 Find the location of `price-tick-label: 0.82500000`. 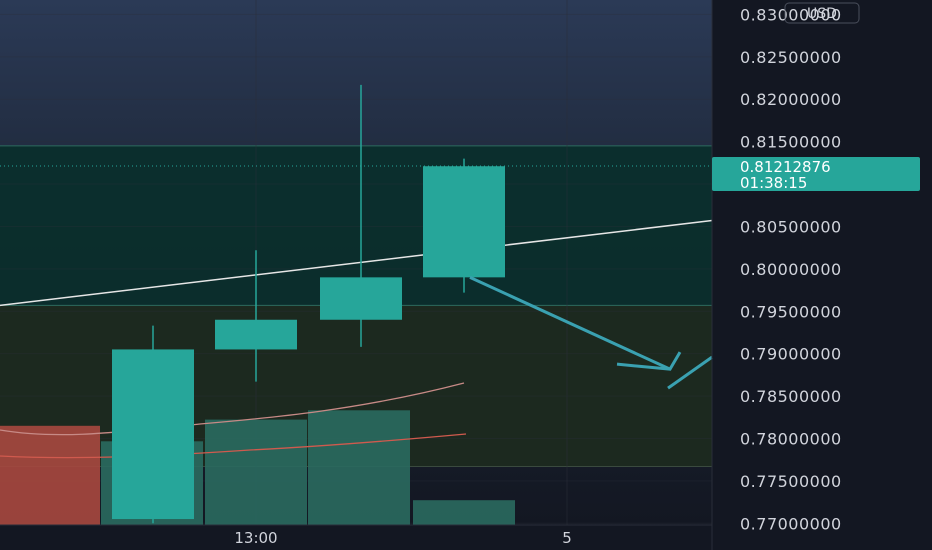

price-tick-label: 0.82500000 is located at coordinates (791, 57).